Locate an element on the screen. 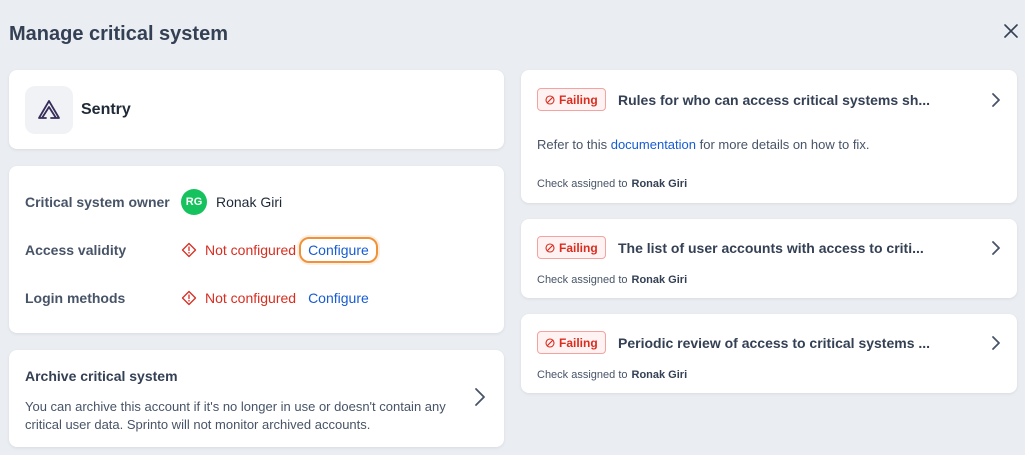  login-methods-configure-link: Configure is located at coordinates (338, 298).